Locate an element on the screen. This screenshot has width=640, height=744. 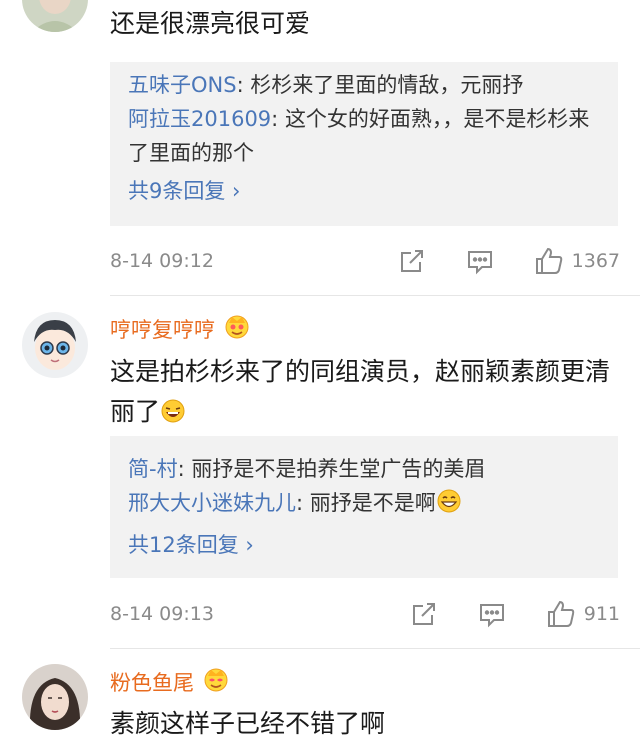
like-count: 911 is located at coordinates (601, 614).